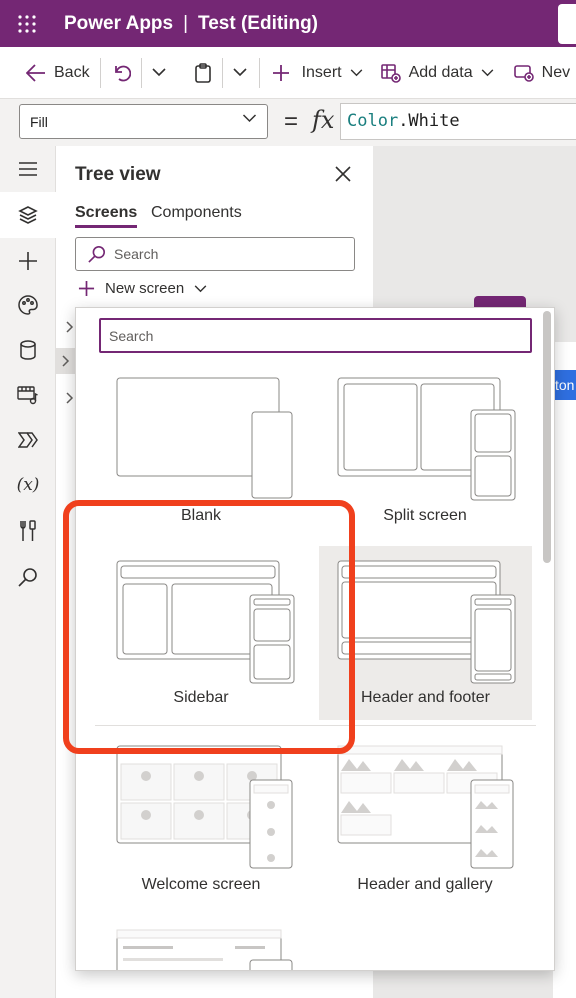 The width and height of the screenshot is (576, 998). Describe the element at coordinates (201, 884) in the screenshot. I see `layout-label: Welcome screen` at that location.